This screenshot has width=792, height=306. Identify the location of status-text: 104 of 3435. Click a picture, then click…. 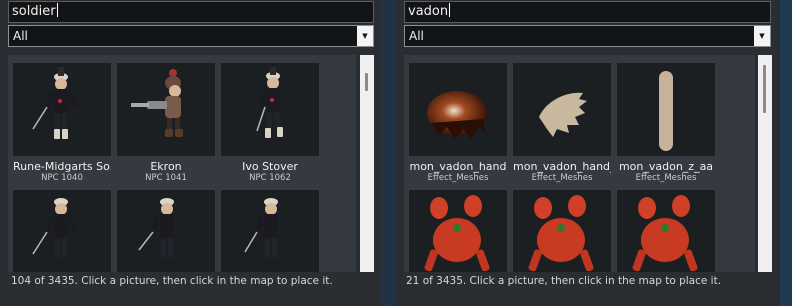
(172, 281).